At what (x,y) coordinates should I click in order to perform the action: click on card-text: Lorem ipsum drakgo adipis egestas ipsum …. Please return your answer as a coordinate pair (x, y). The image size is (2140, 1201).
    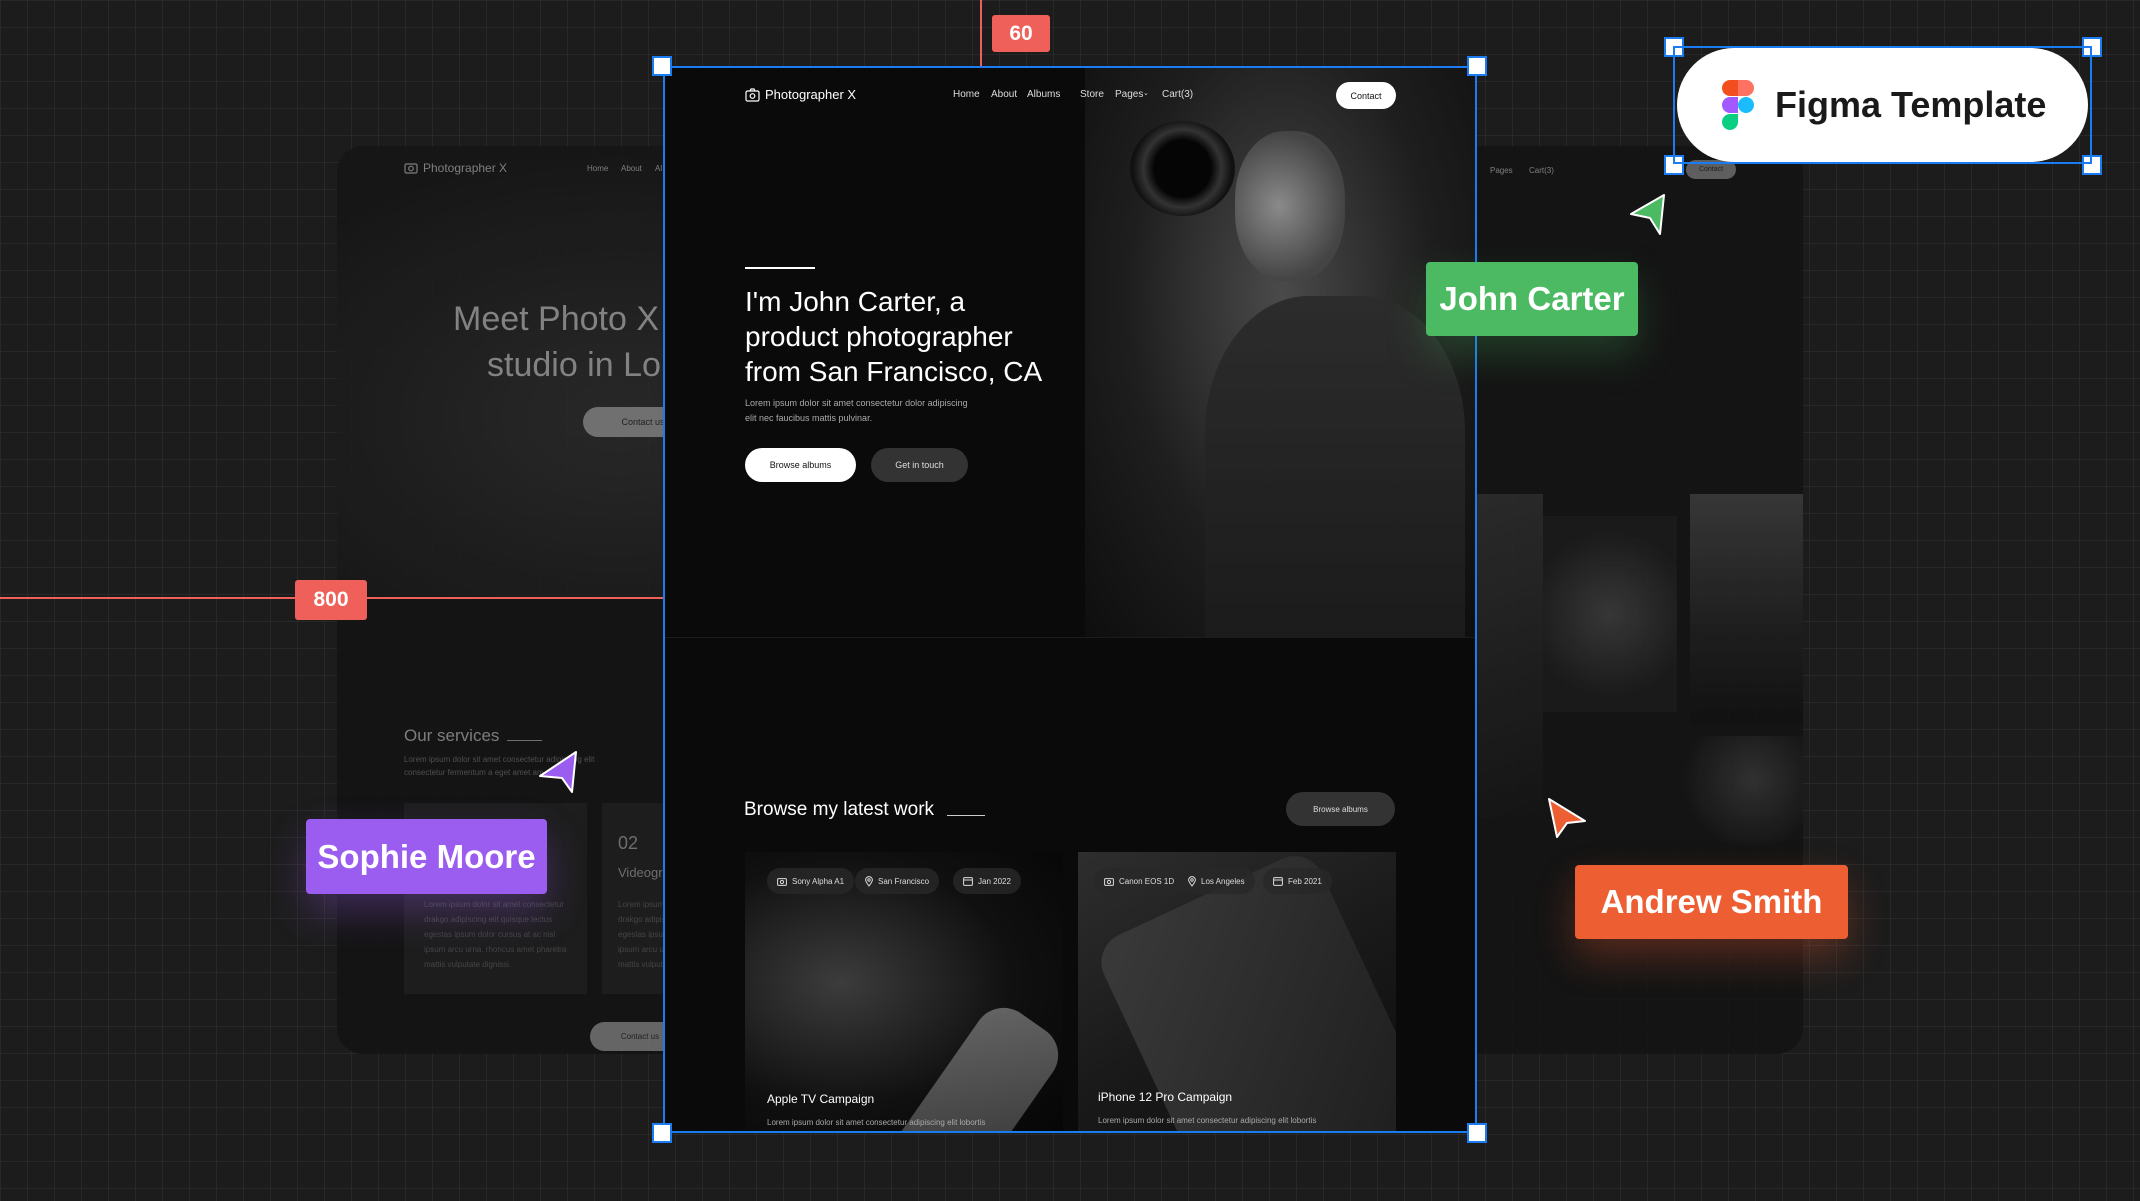
    Looking at the image, I should click on (644, 934).